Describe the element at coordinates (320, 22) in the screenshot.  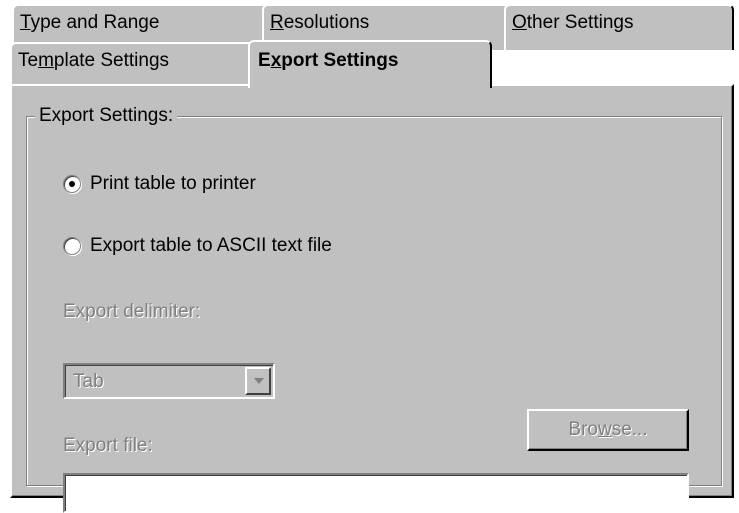
I see `tab-label: Resolutions` at that location.